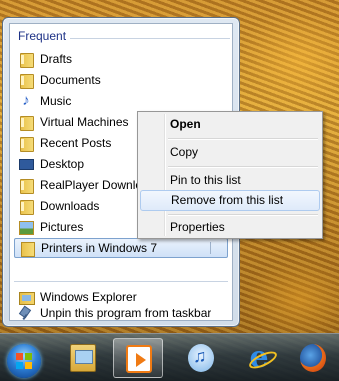 This screenshot has height=381, width=339. I want to click on desktop-icon, so click(26, 164).